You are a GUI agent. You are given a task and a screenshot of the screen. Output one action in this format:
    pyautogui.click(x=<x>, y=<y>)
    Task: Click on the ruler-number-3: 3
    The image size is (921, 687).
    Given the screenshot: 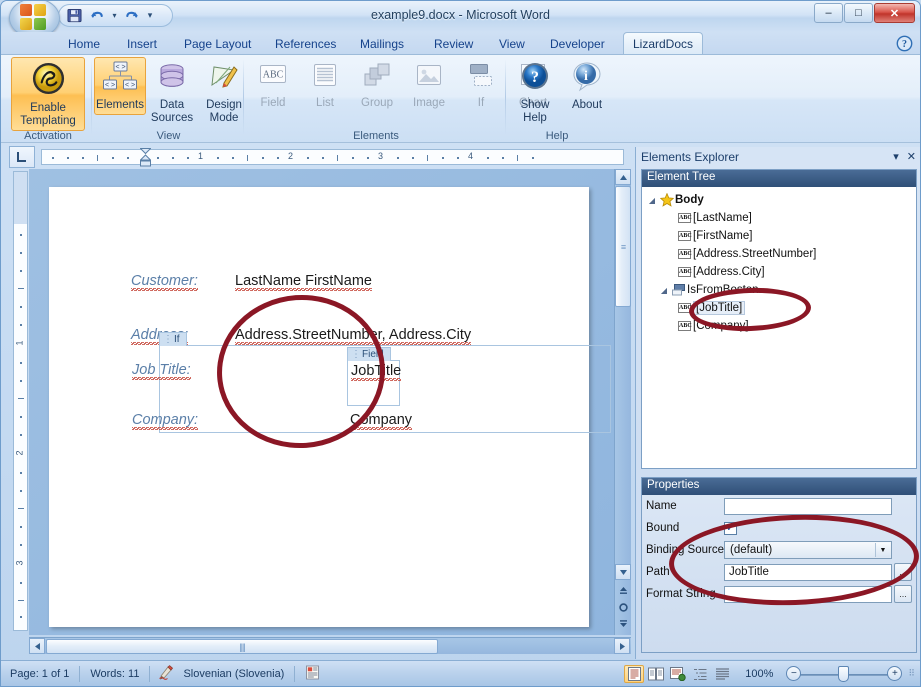 What is the action you would take?
    pyautogui.click(x=381, y=156)
    